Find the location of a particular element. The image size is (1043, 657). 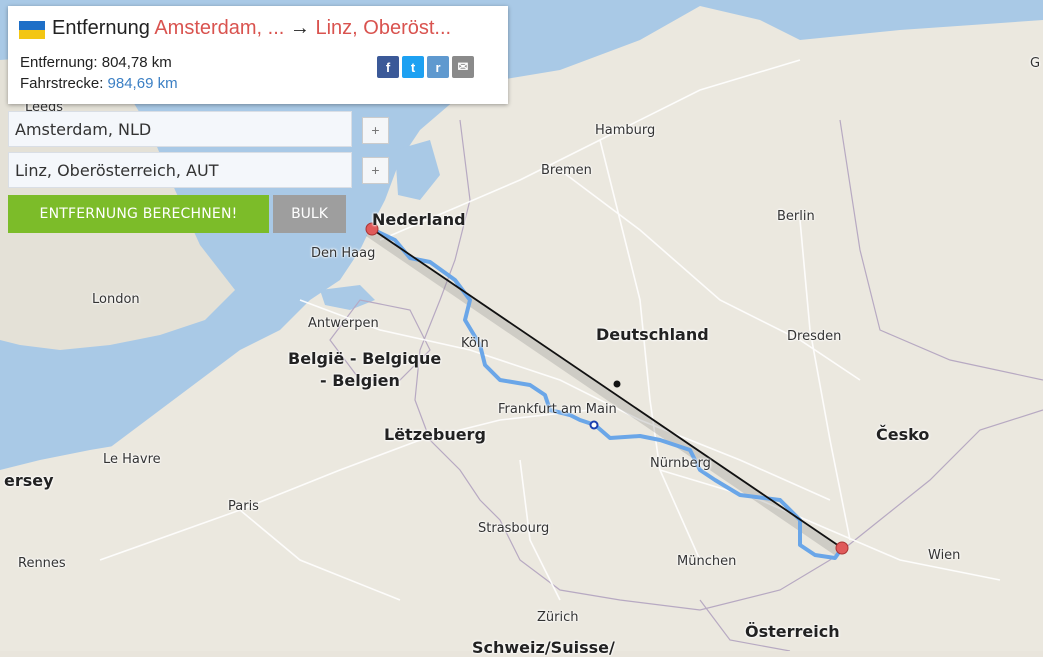

city-label-dresden: Dresden is located at coordinates (814, 336).